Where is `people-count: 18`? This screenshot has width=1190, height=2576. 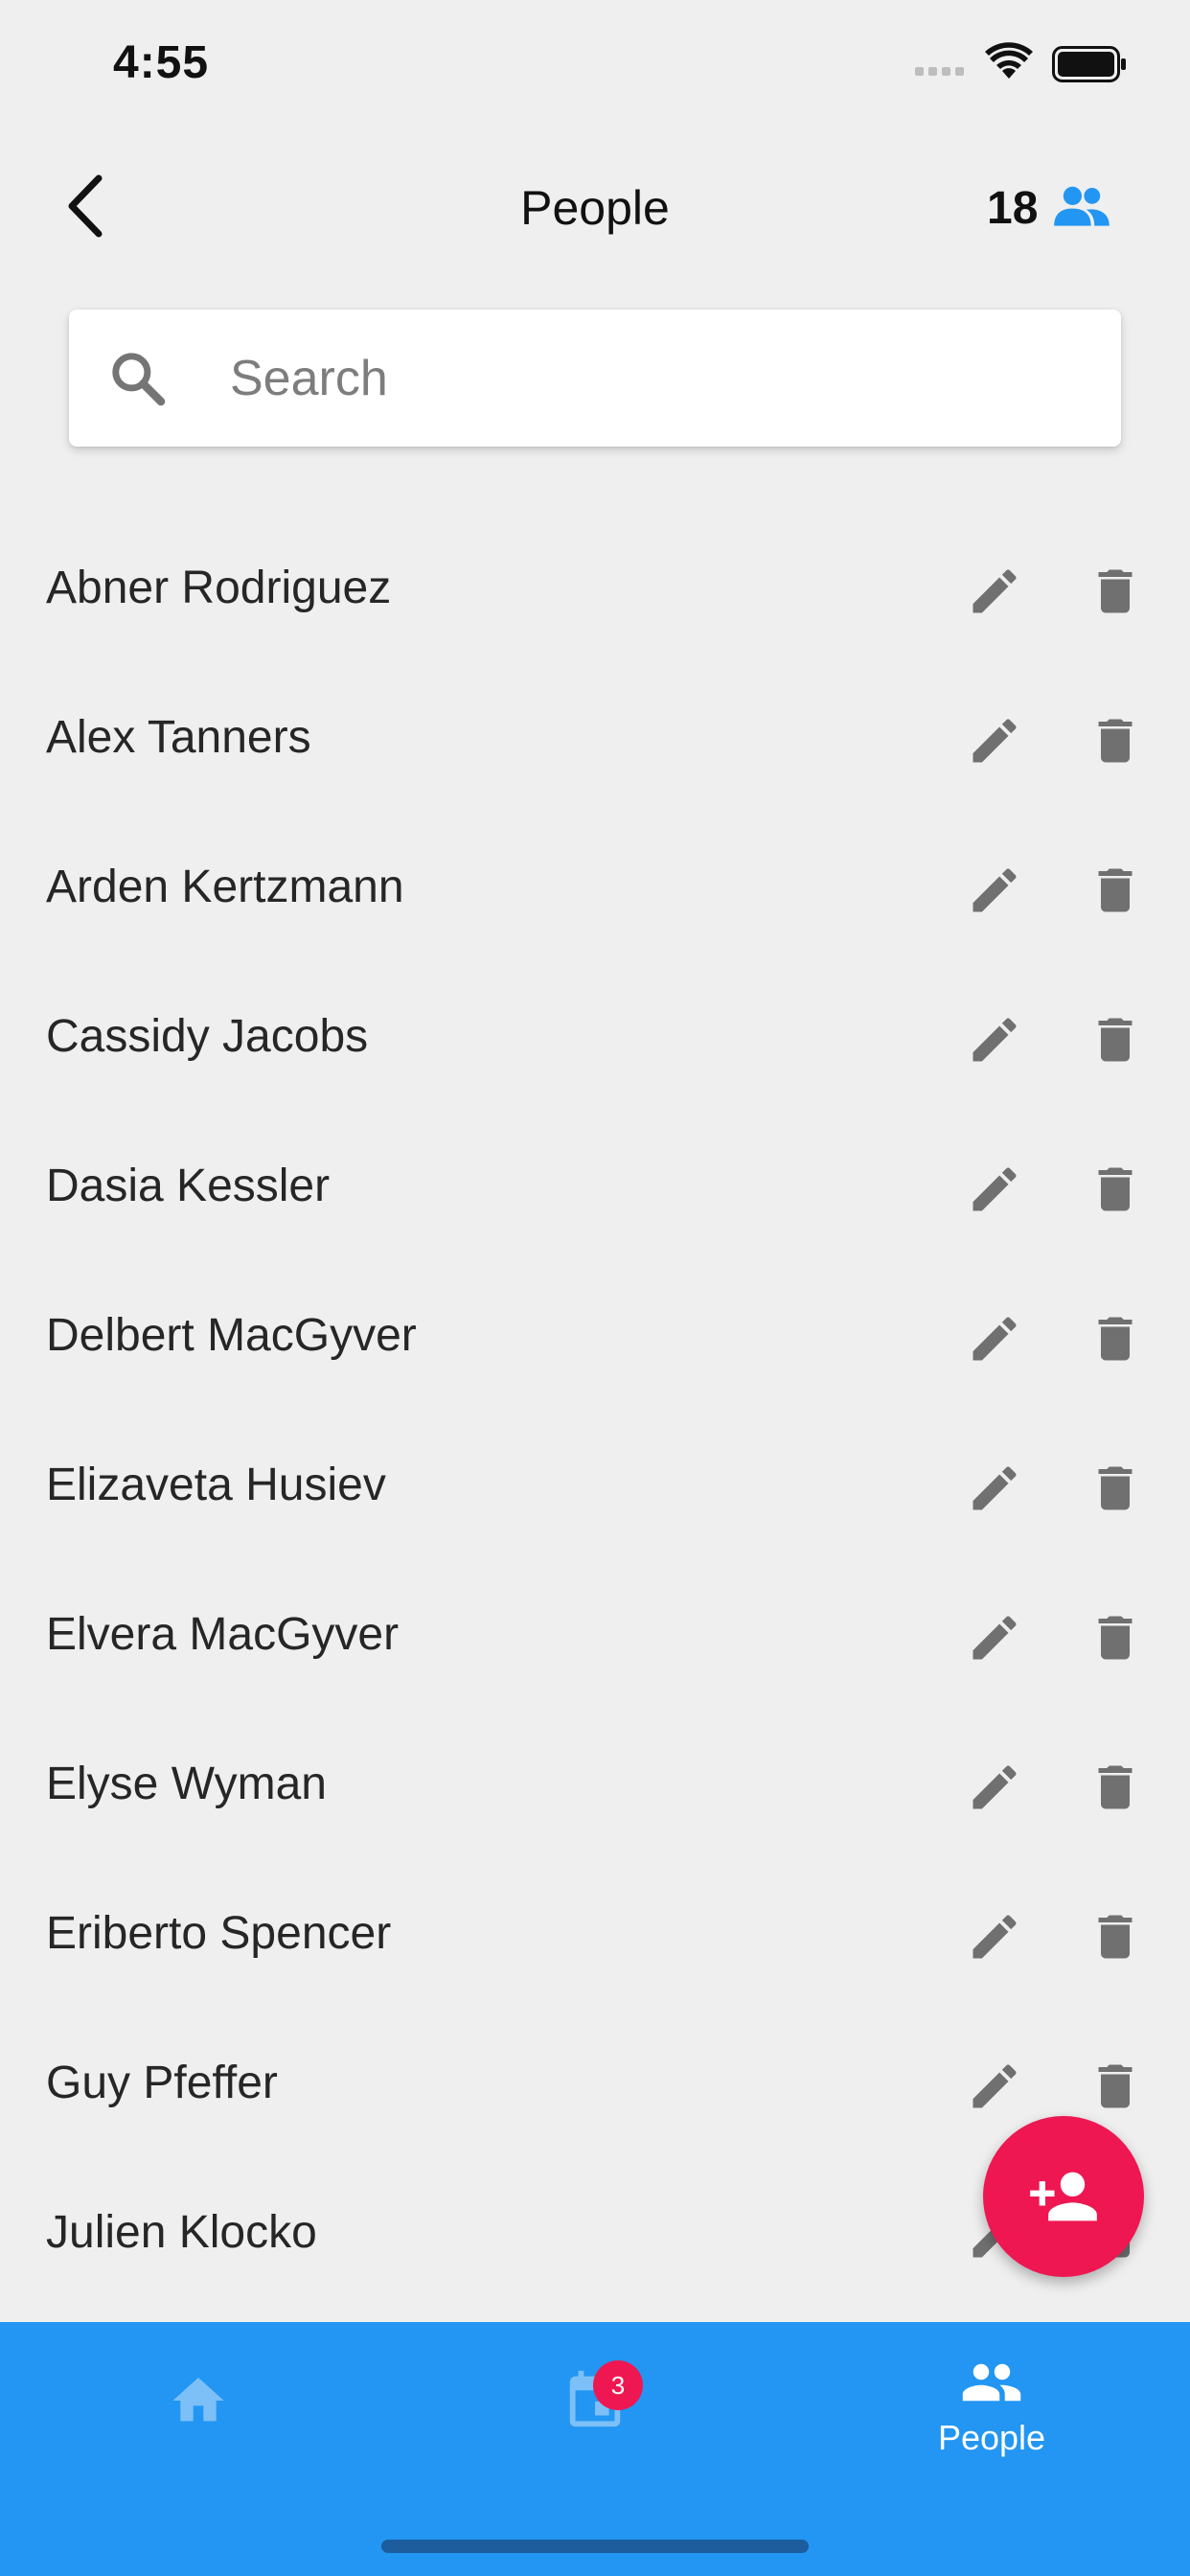
people-count: 18 is located at coordinates (1013, 208).